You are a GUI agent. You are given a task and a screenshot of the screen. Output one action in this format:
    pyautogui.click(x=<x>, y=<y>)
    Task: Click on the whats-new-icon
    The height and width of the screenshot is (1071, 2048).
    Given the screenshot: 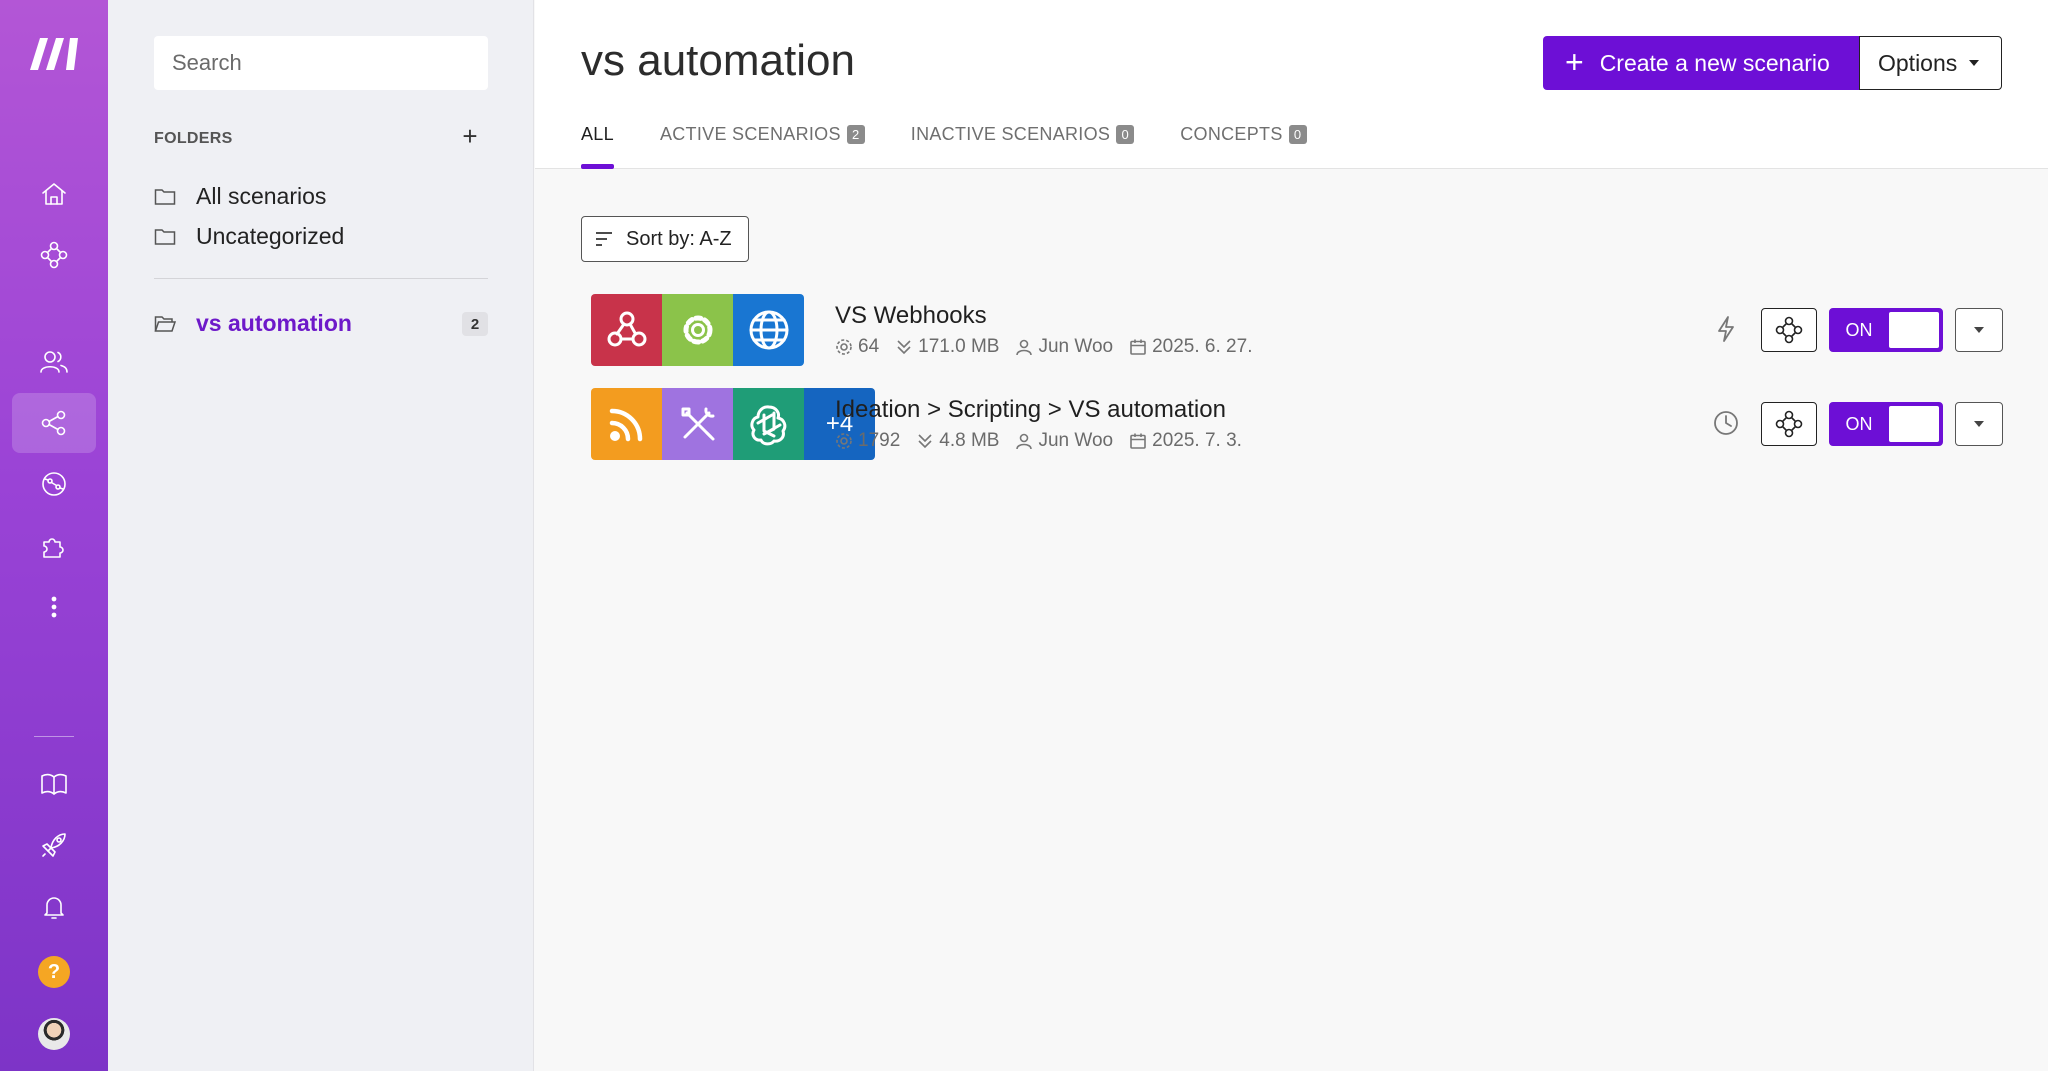 What is the action you would take?
    pyautogui.click(x=54, y=845)
    